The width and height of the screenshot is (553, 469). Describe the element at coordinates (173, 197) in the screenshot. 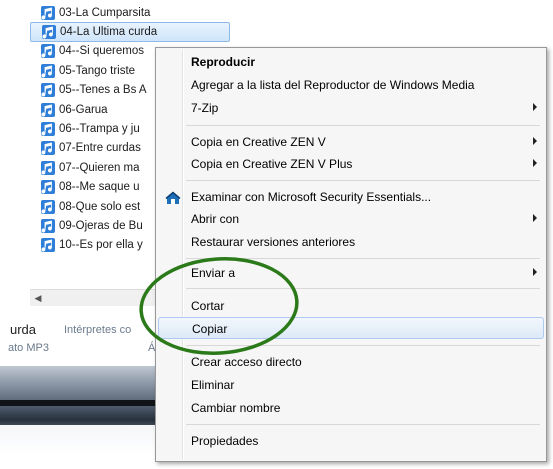

I see `security-essentials-icon` at that location.